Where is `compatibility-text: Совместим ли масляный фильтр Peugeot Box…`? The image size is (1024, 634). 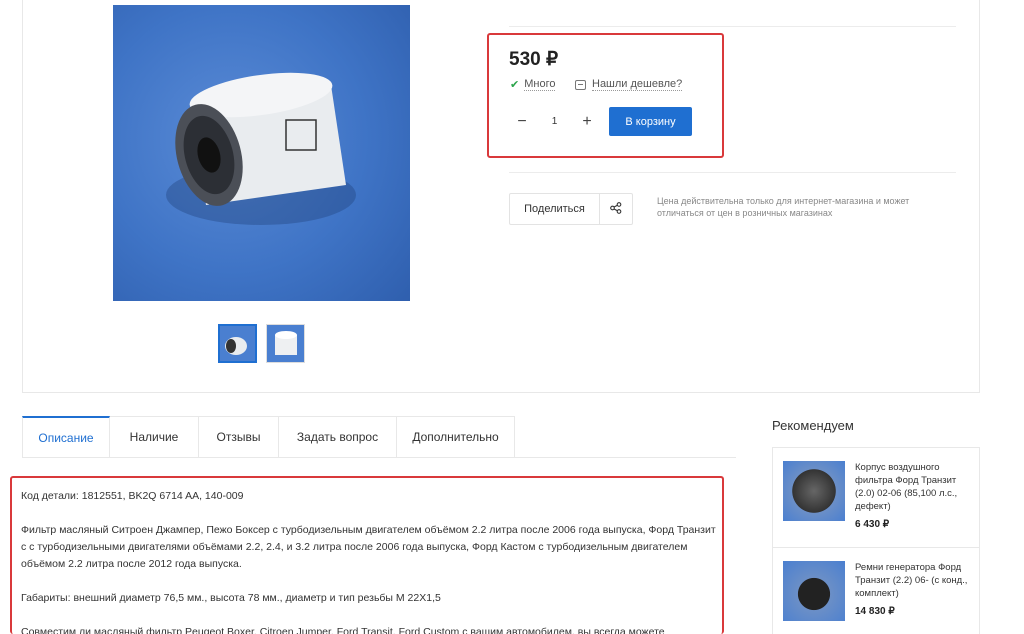 compatibility-text: Совместим ли масляный фильтр Peugeot Box… is located at coordinates (343, 630).